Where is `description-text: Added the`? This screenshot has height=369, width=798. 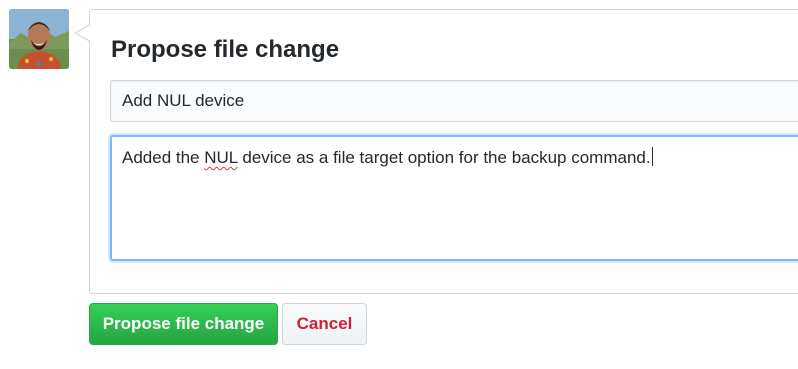 description-text: Added the is located at coordinates (163, 157).